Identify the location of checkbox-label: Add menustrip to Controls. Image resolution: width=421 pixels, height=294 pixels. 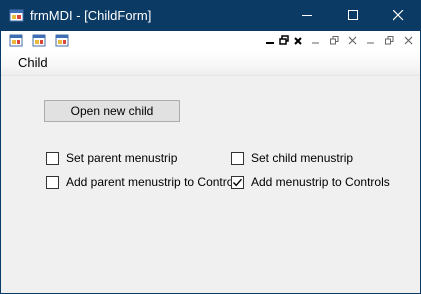
(320, 182).